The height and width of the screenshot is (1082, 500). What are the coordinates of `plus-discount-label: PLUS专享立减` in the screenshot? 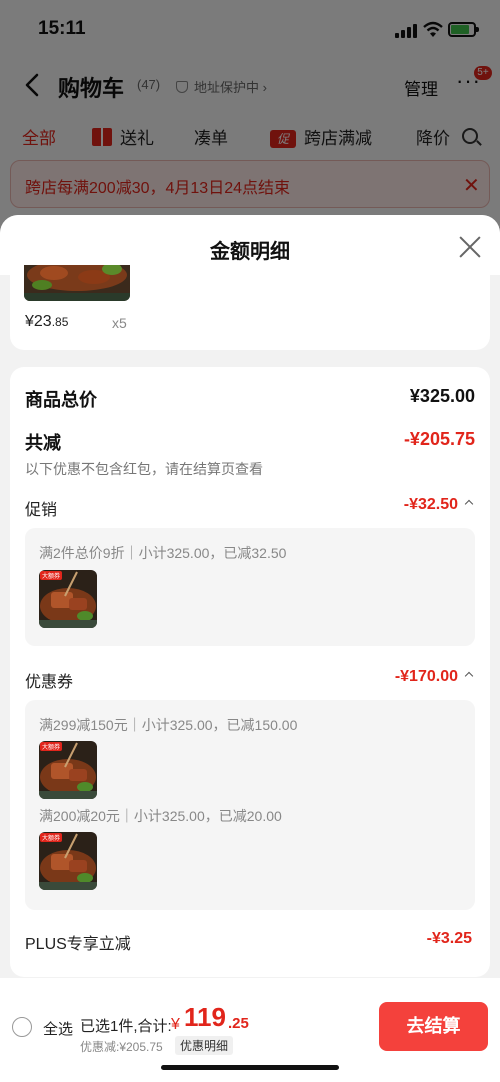 It's located at (78, 944).